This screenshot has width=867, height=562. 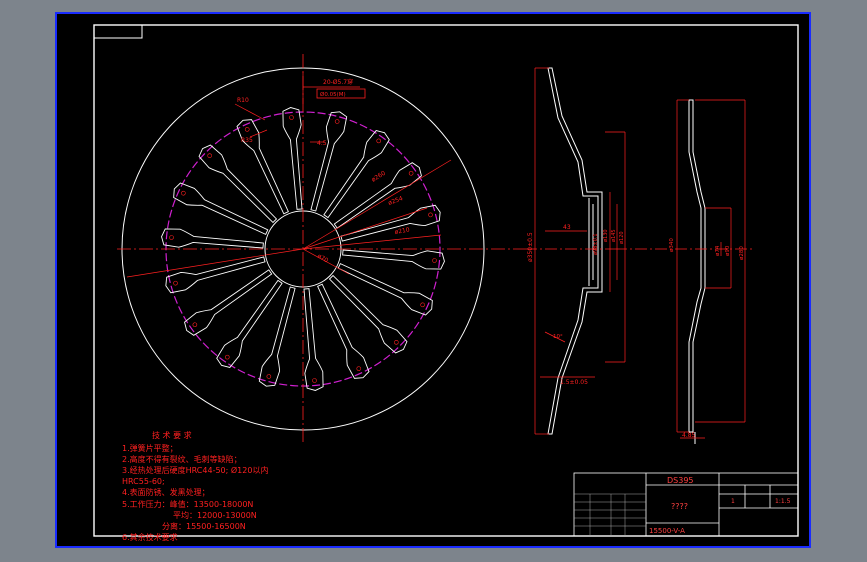 I want to click on sec-d1: ø98±0.1, so click(x=596, y=244).